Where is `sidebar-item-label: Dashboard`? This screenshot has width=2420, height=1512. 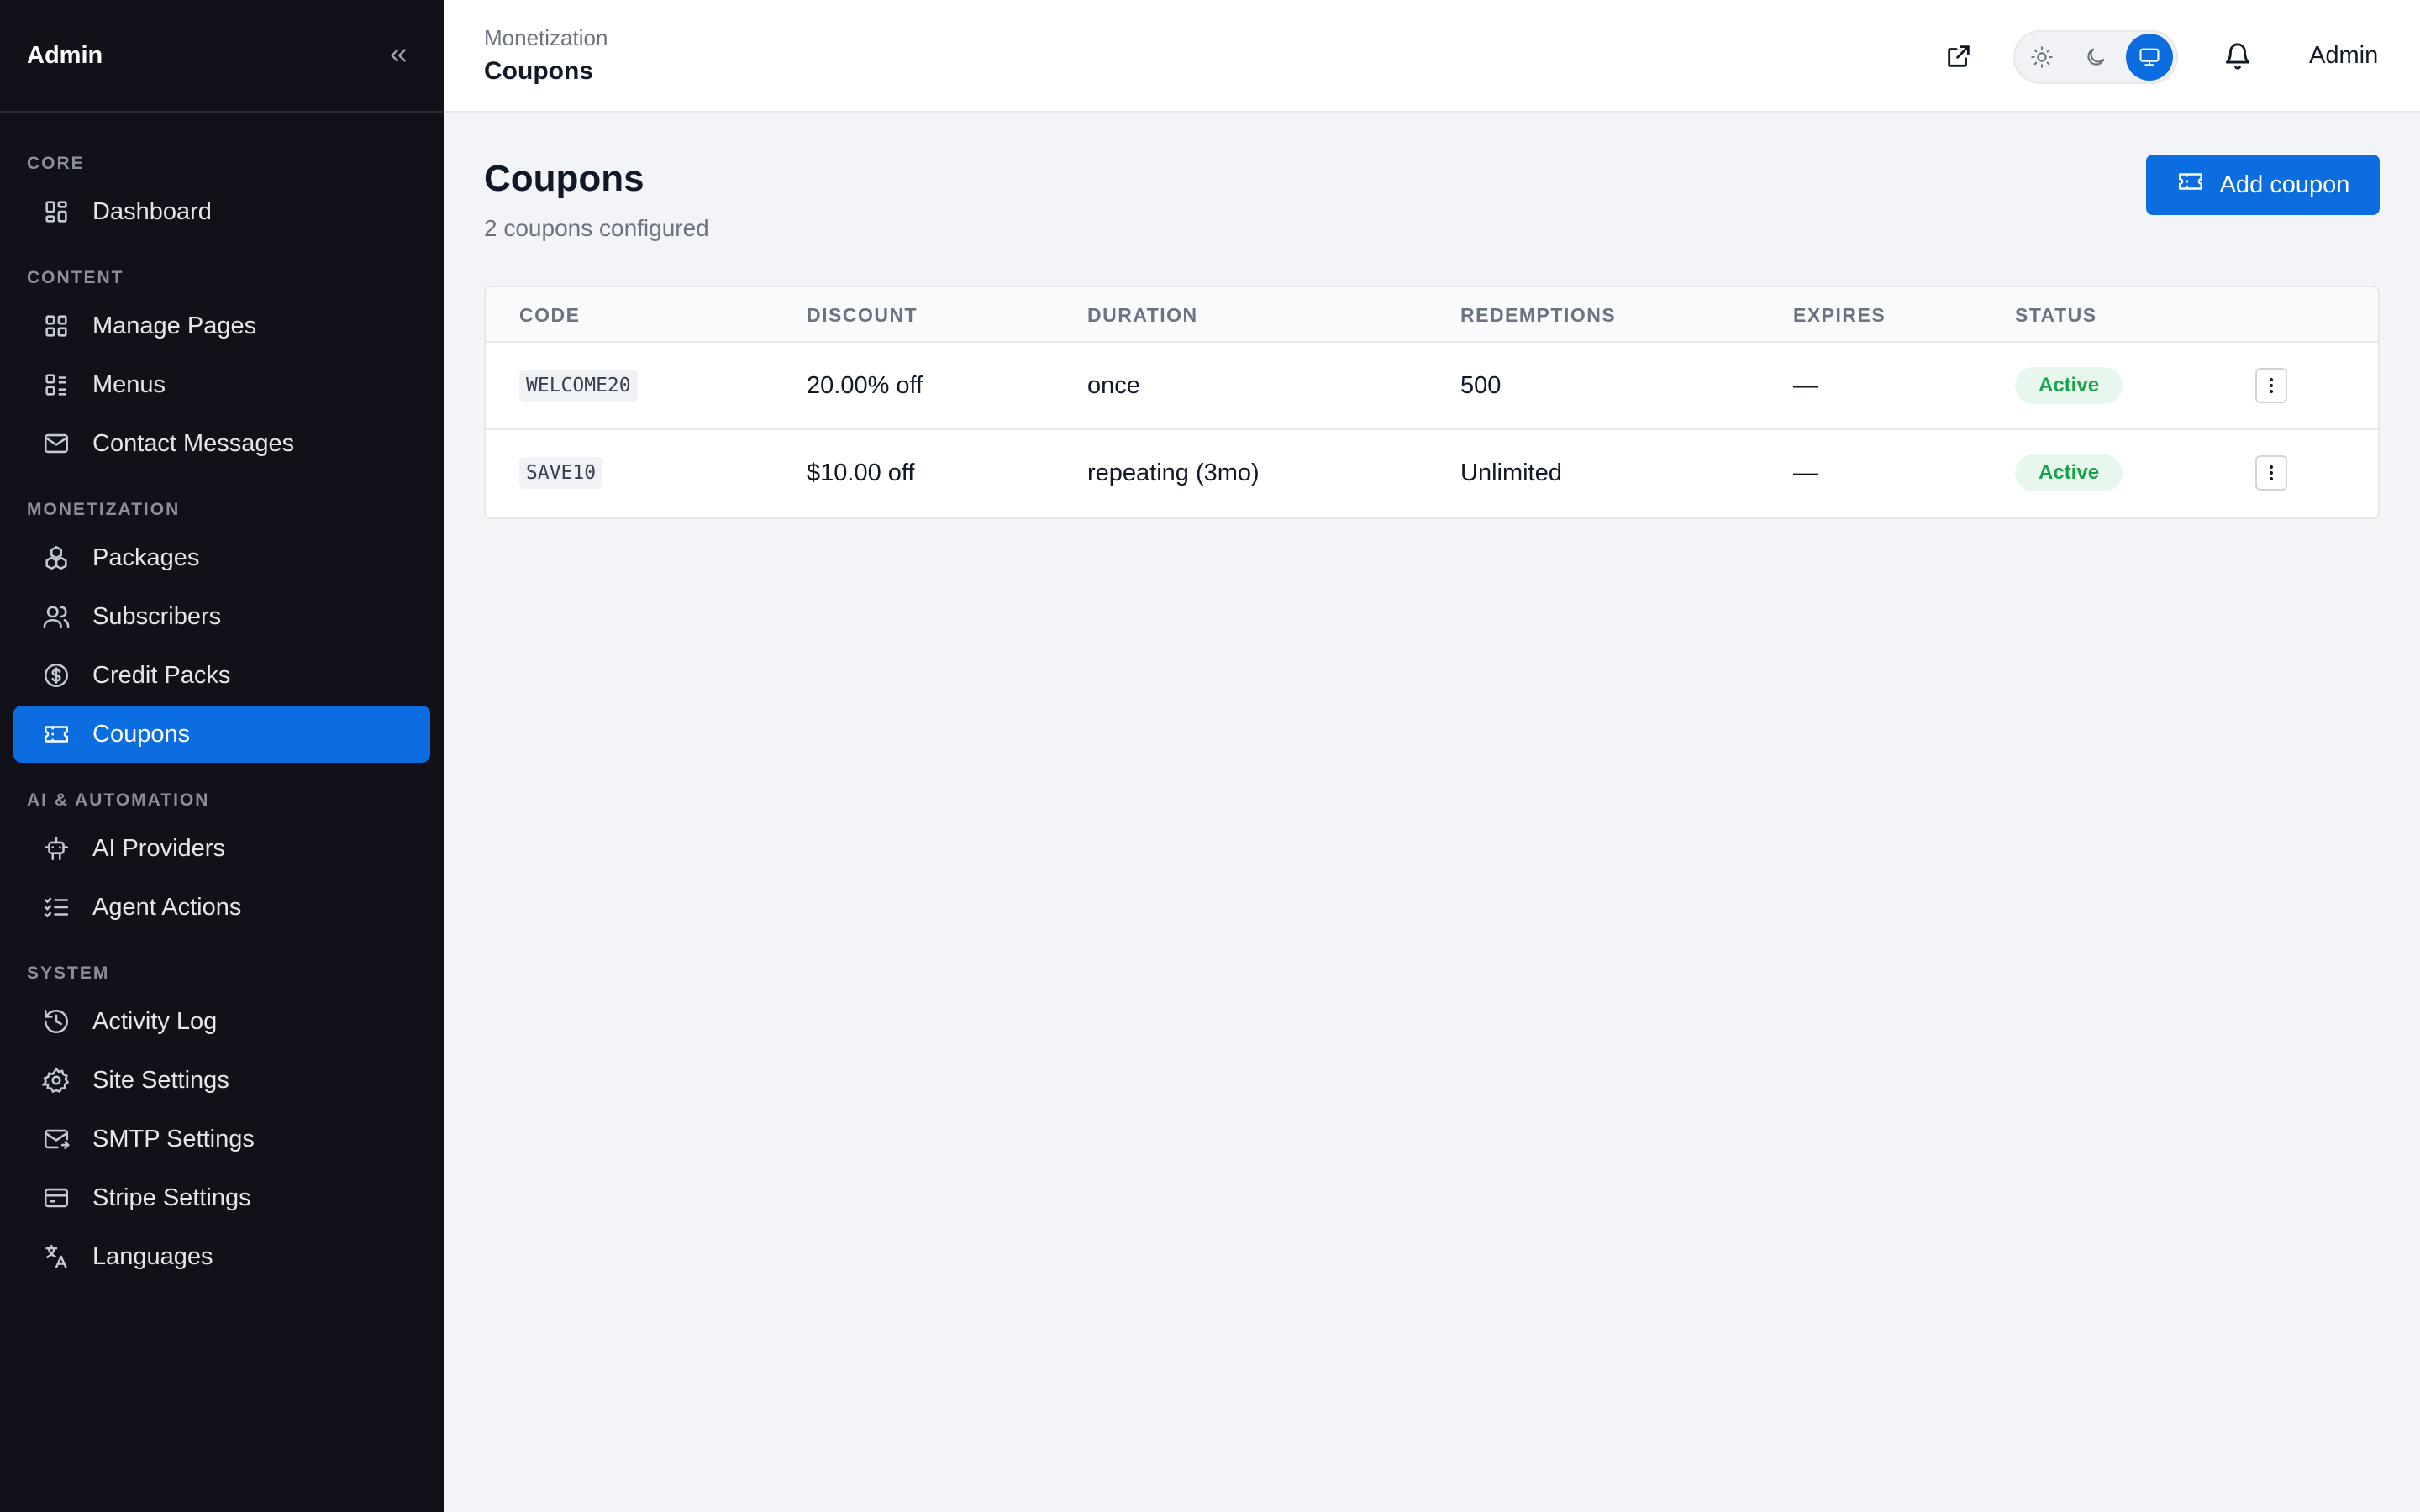
sidebar-item-label: Dashboard is located at coordinates (152, 211).